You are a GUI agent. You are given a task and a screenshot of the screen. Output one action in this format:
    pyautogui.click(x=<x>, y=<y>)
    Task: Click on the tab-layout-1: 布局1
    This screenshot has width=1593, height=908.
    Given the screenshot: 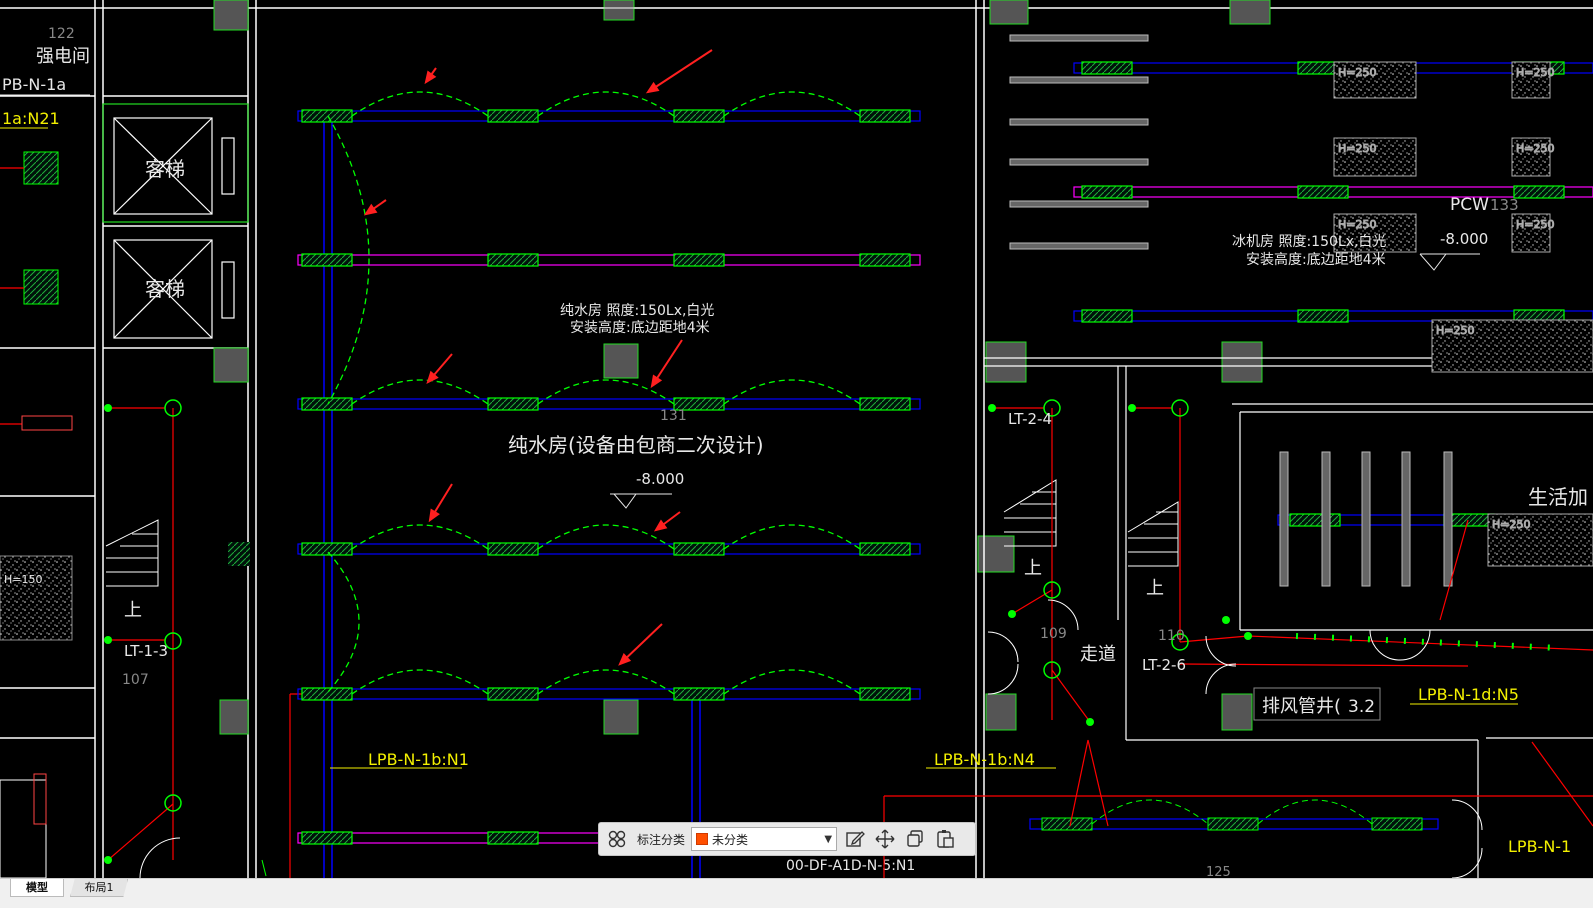 What is the action you would take?
    pyautogui.click(x=99, y=888)
    